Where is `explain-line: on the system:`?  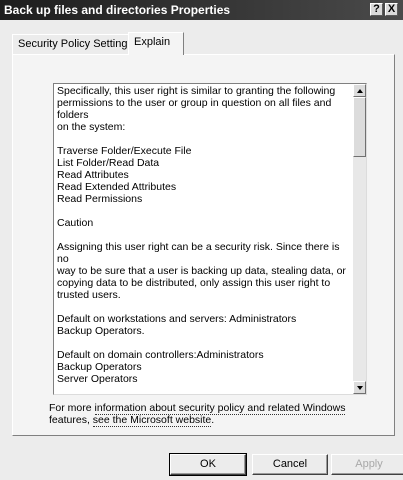
explain-line: on the system: is located at coordinates (91, 127).